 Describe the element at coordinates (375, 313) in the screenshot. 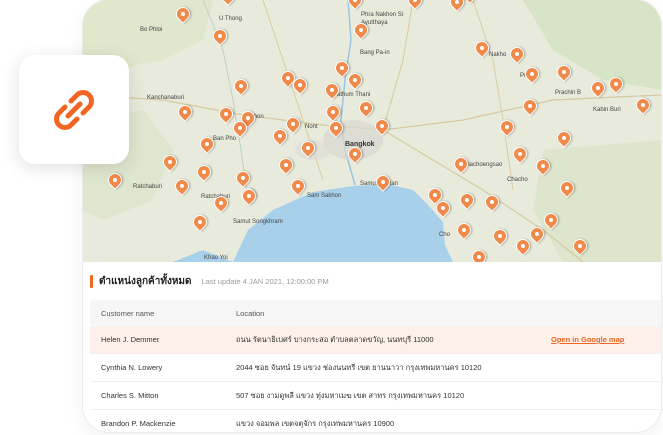

I see `table-header: Customer name Location` at that location.